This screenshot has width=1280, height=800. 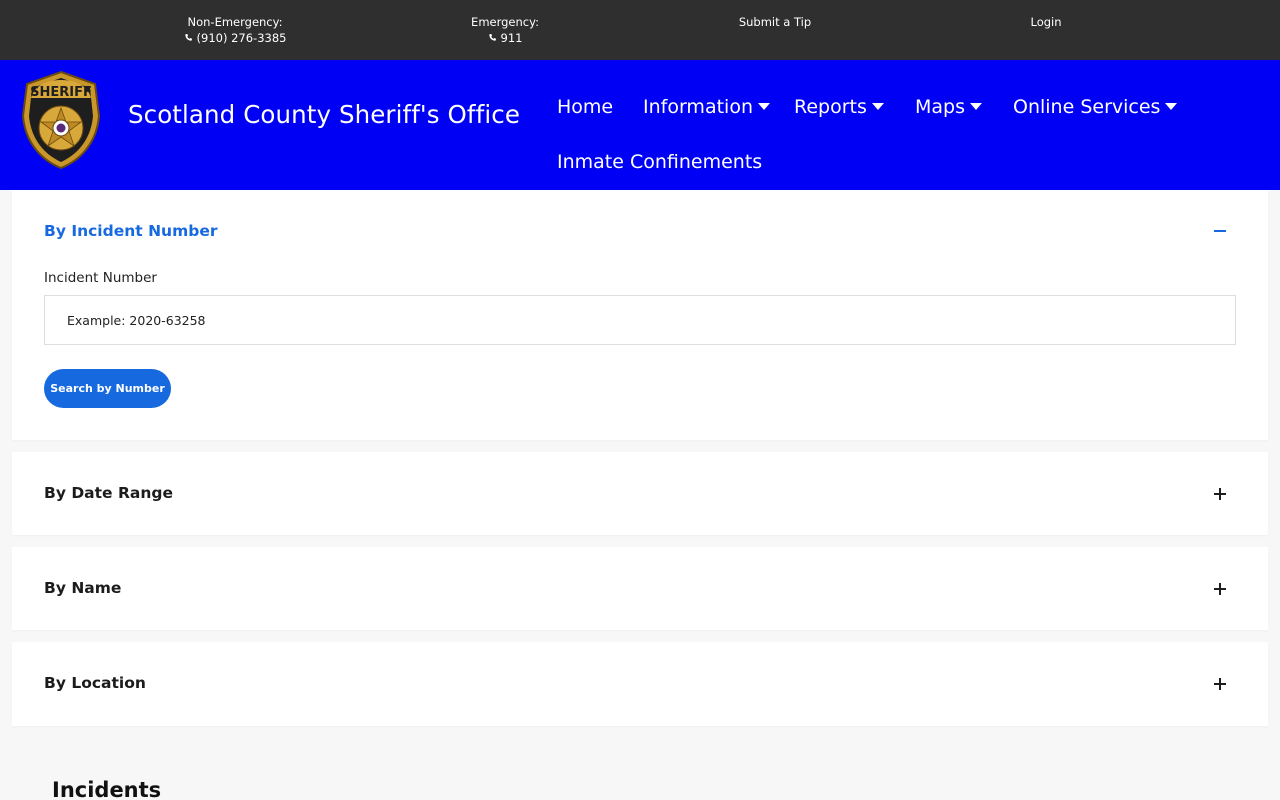 I want to click on incidents-heading: Incidents, so click(x=107, y=789).